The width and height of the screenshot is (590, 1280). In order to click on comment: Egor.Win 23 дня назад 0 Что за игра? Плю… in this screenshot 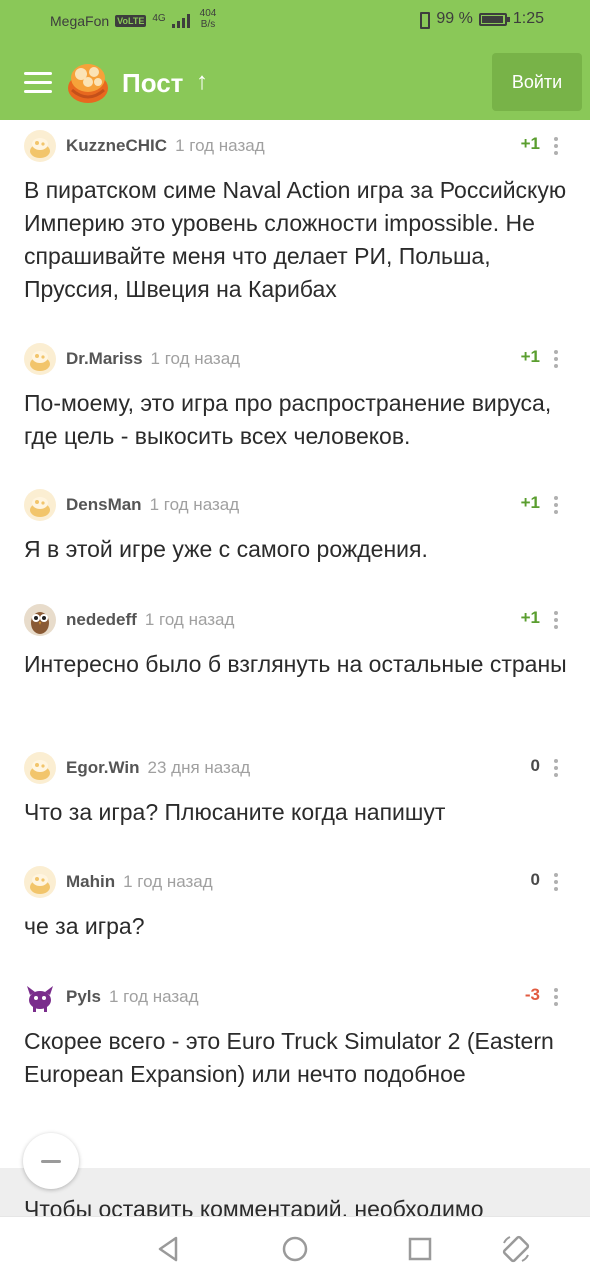, I will do `click(297, 789)`.